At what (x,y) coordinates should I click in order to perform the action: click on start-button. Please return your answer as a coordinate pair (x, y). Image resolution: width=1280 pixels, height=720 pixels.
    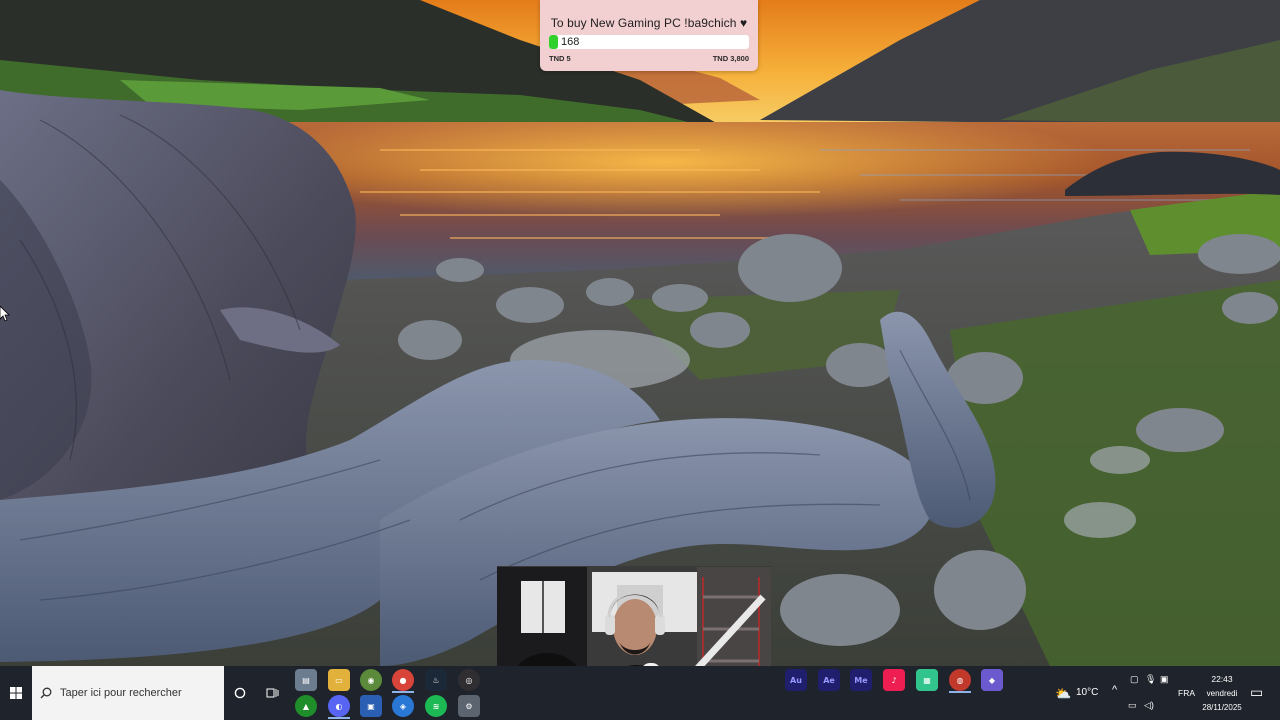
    Looking at the image, I should click on (16, 693).